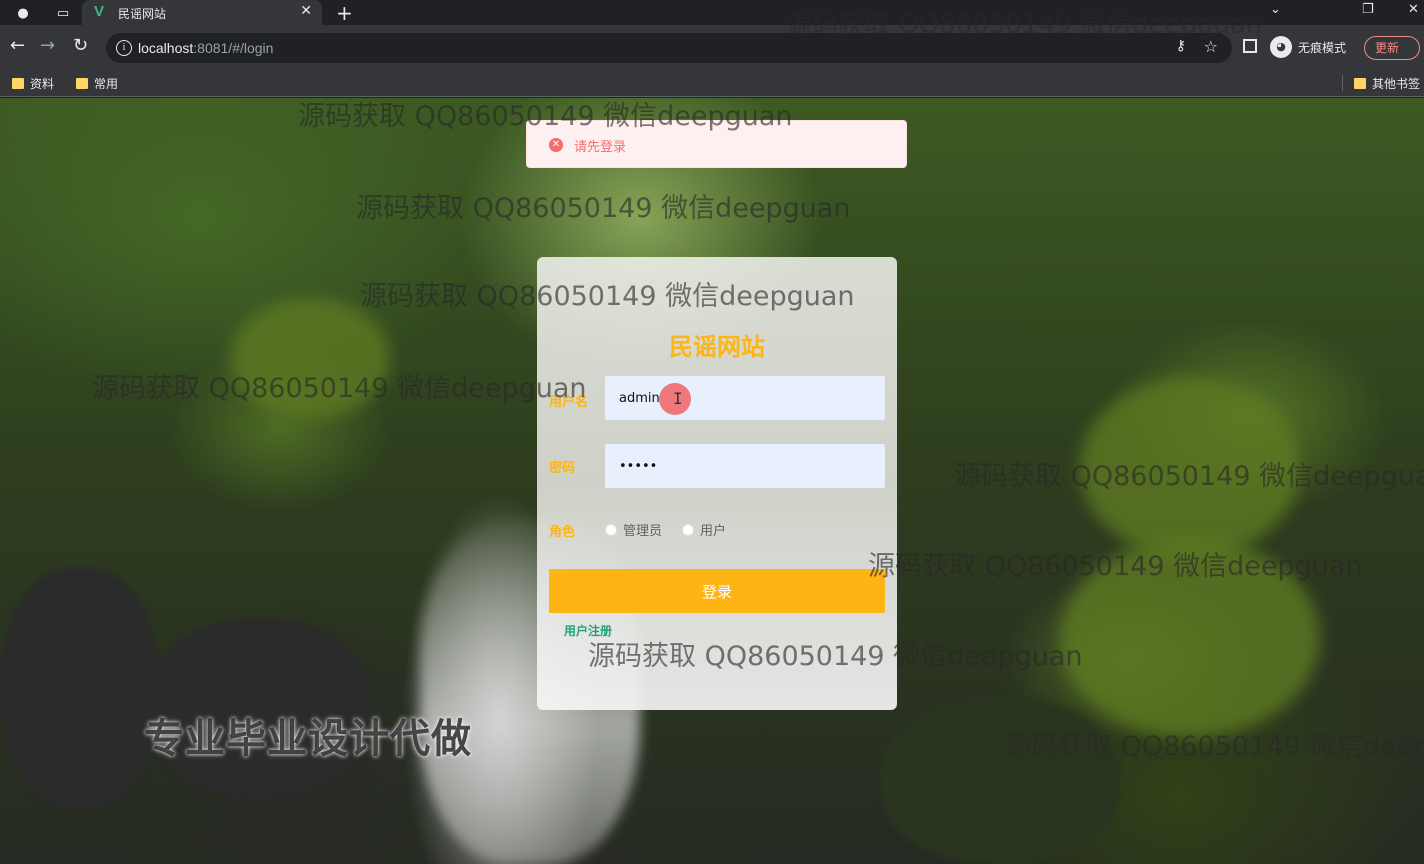 Image resolution: width=1424 pixels, height=864 pixels. Describe the element at coordinates (99, 11) in the screenshot. I see `vue-icon: V` at that location.